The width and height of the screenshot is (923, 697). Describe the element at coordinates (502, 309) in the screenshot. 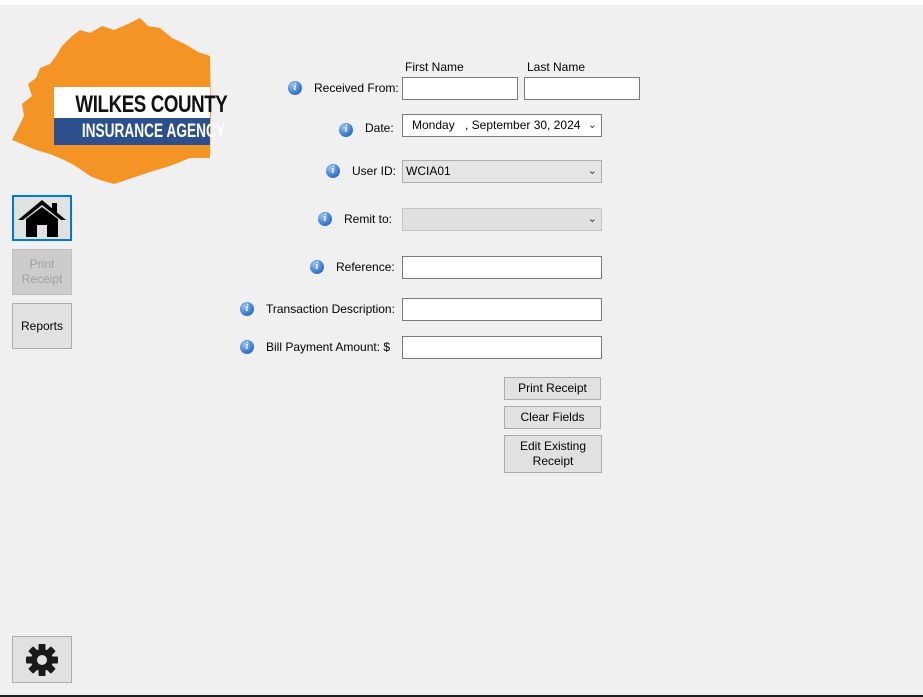

I see `transaction-description-input` at that location.